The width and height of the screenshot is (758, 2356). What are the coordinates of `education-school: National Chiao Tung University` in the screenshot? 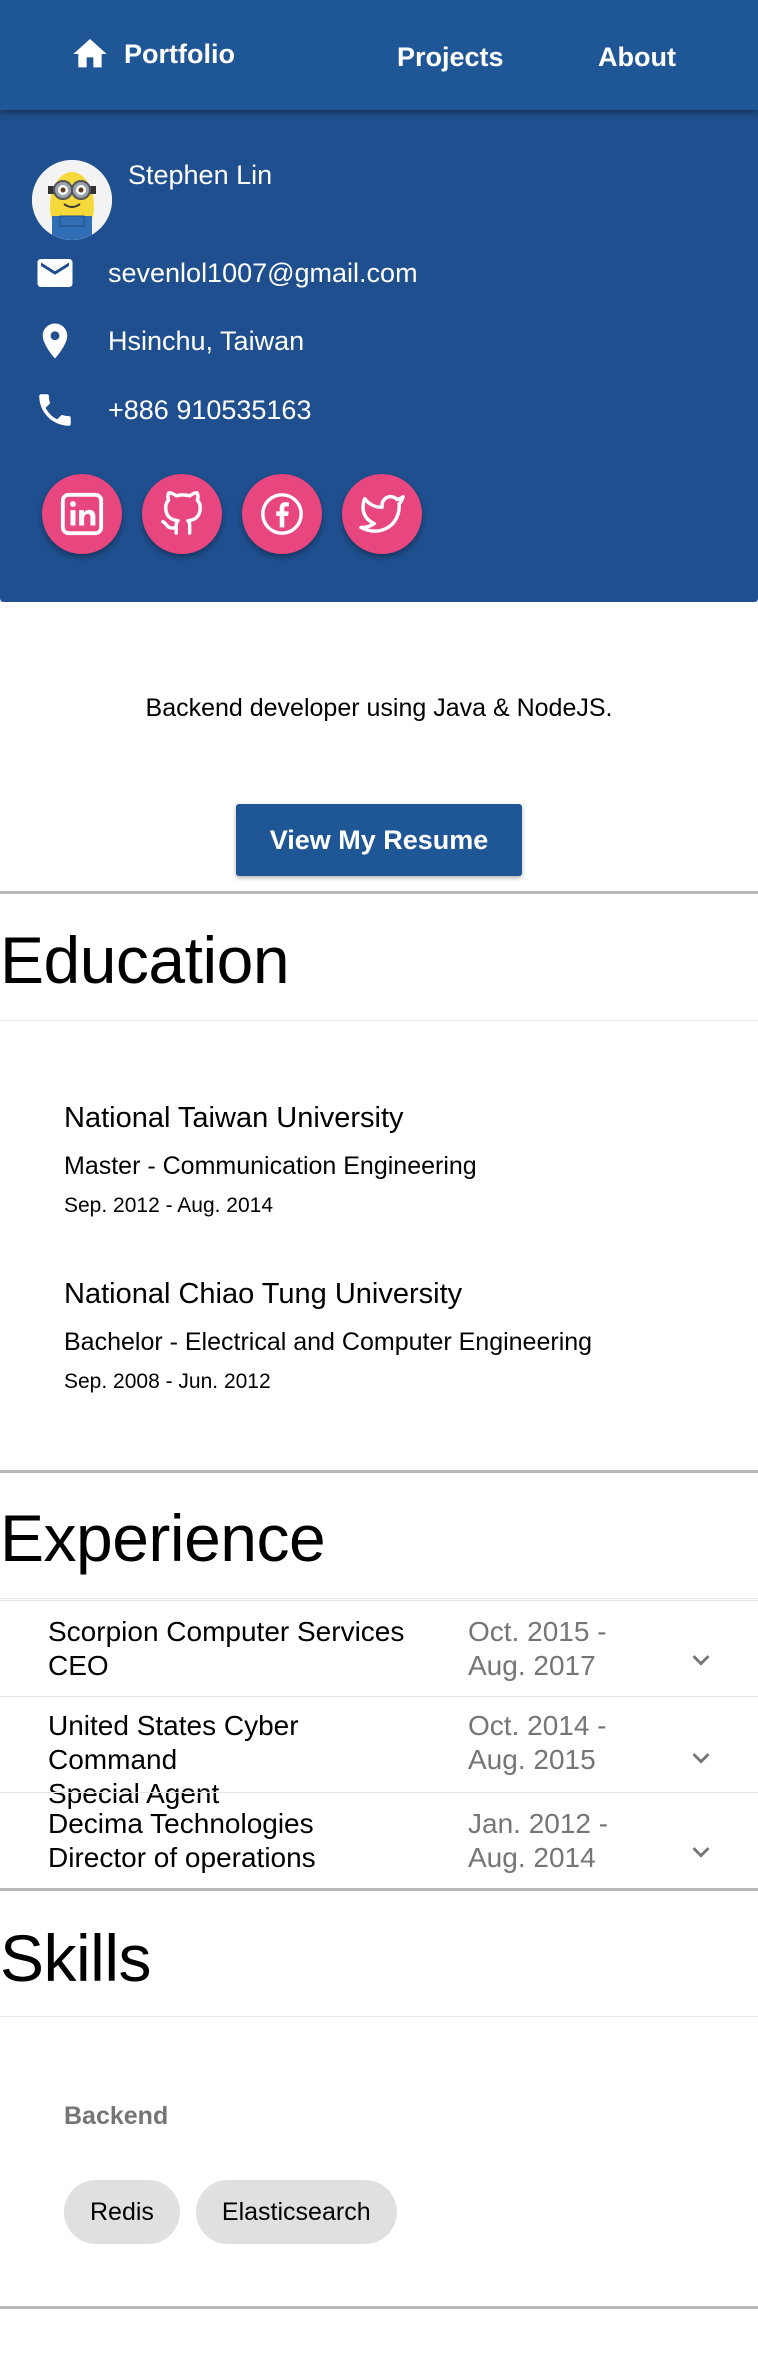 It's located at (263, 1294).